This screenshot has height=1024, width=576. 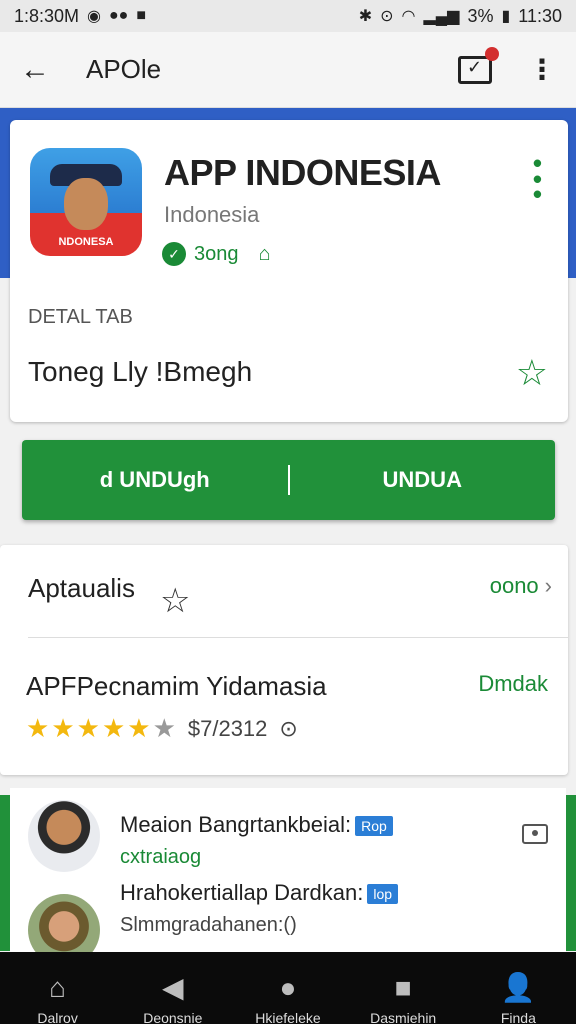 What do you see at coordinates (288, 70) in the screenshot?
I see `app-bar: ← APOle ⋮` at bounding box center [288, 70].